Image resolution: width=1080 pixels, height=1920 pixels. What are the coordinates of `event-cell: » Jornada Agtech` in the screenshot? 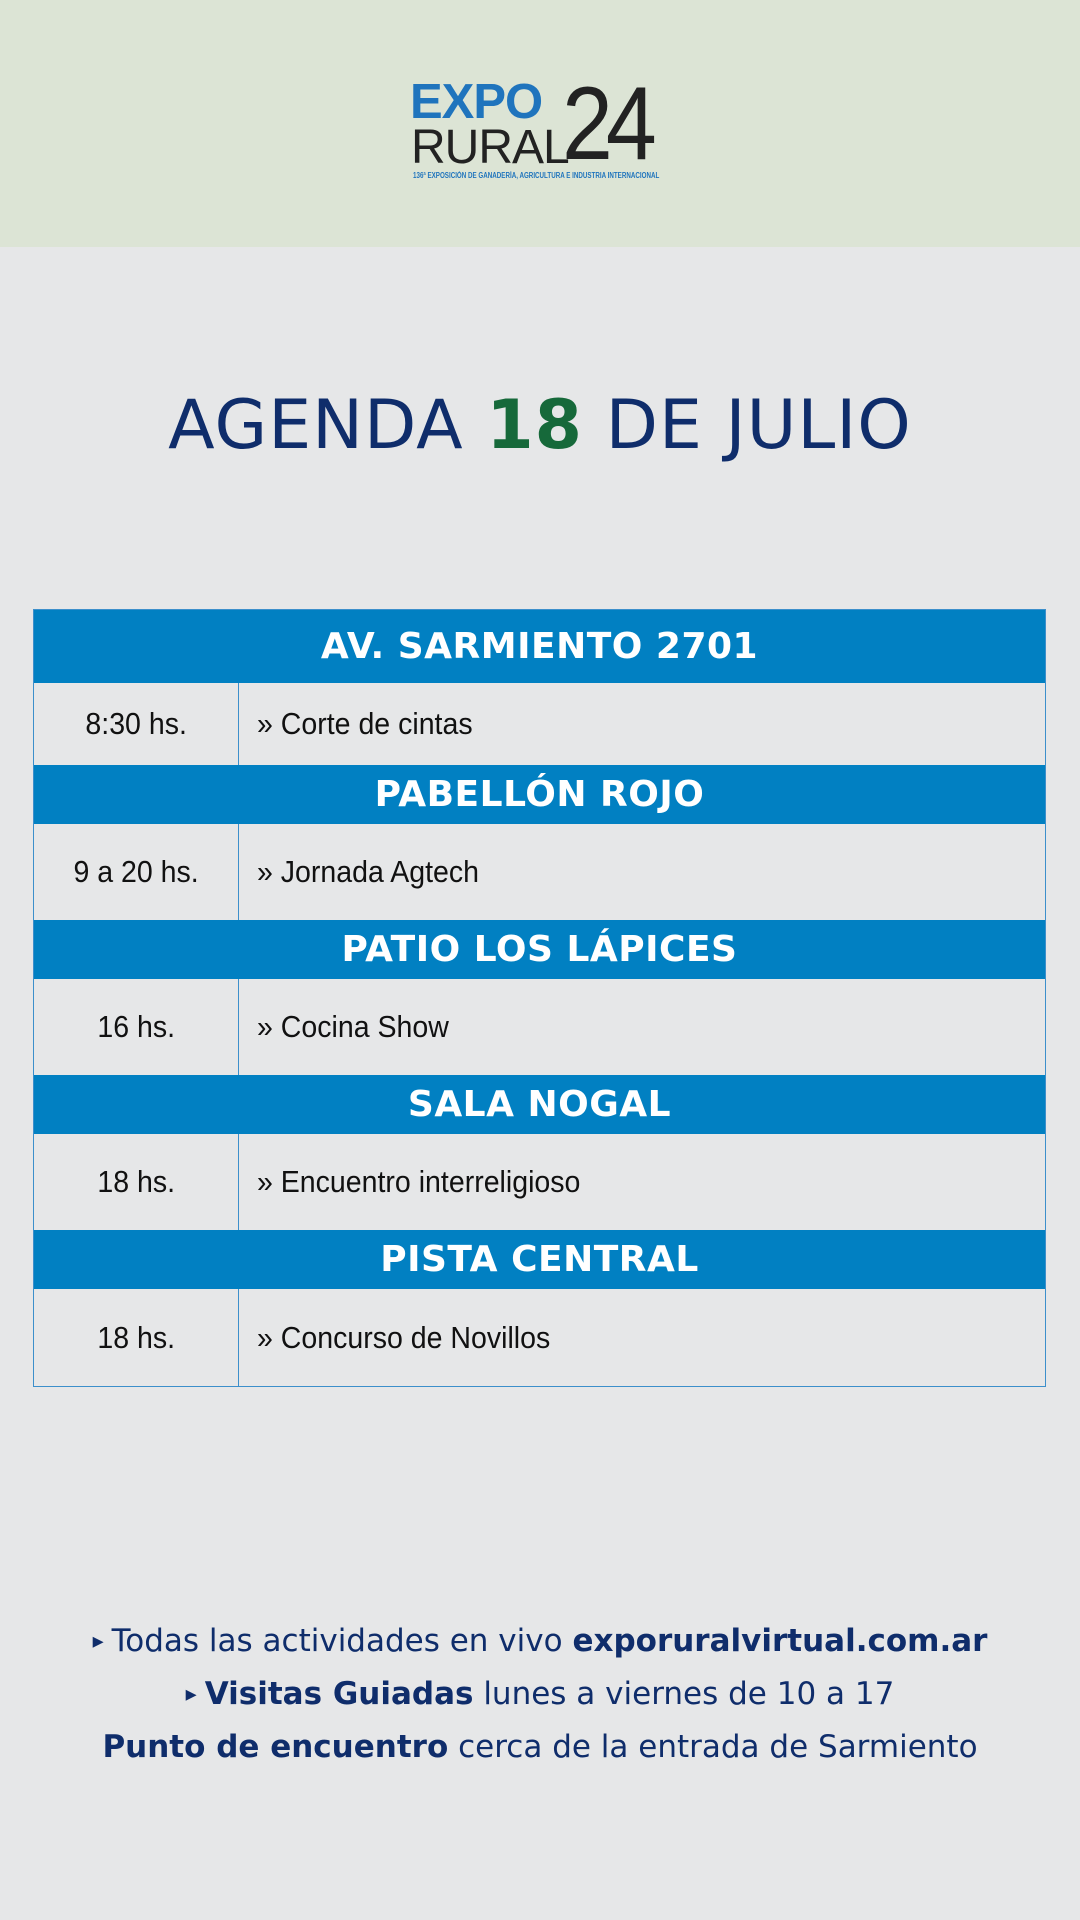 It's located at (642, 872).